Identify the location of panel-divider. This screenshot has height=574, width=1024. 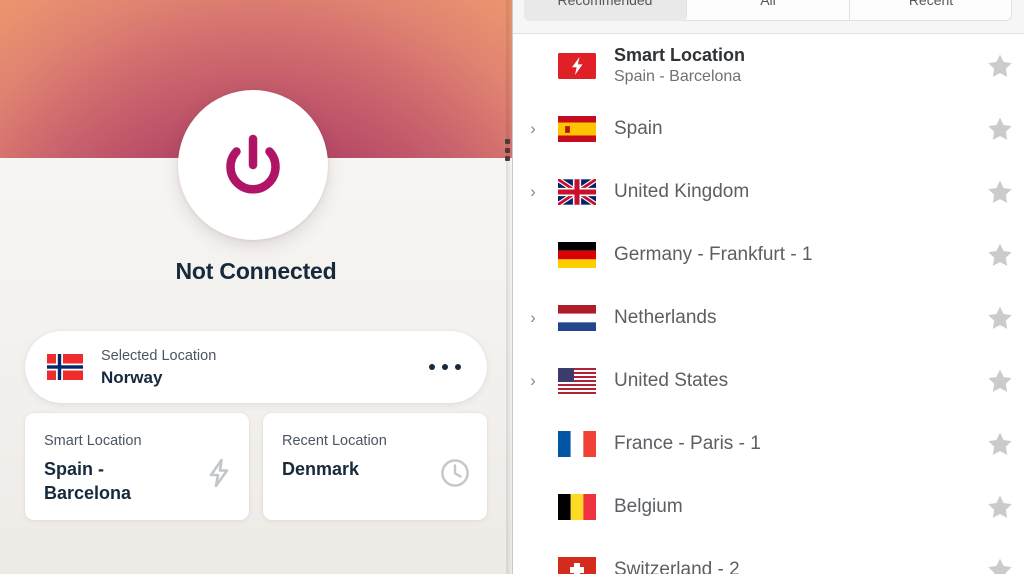
(512, 287).